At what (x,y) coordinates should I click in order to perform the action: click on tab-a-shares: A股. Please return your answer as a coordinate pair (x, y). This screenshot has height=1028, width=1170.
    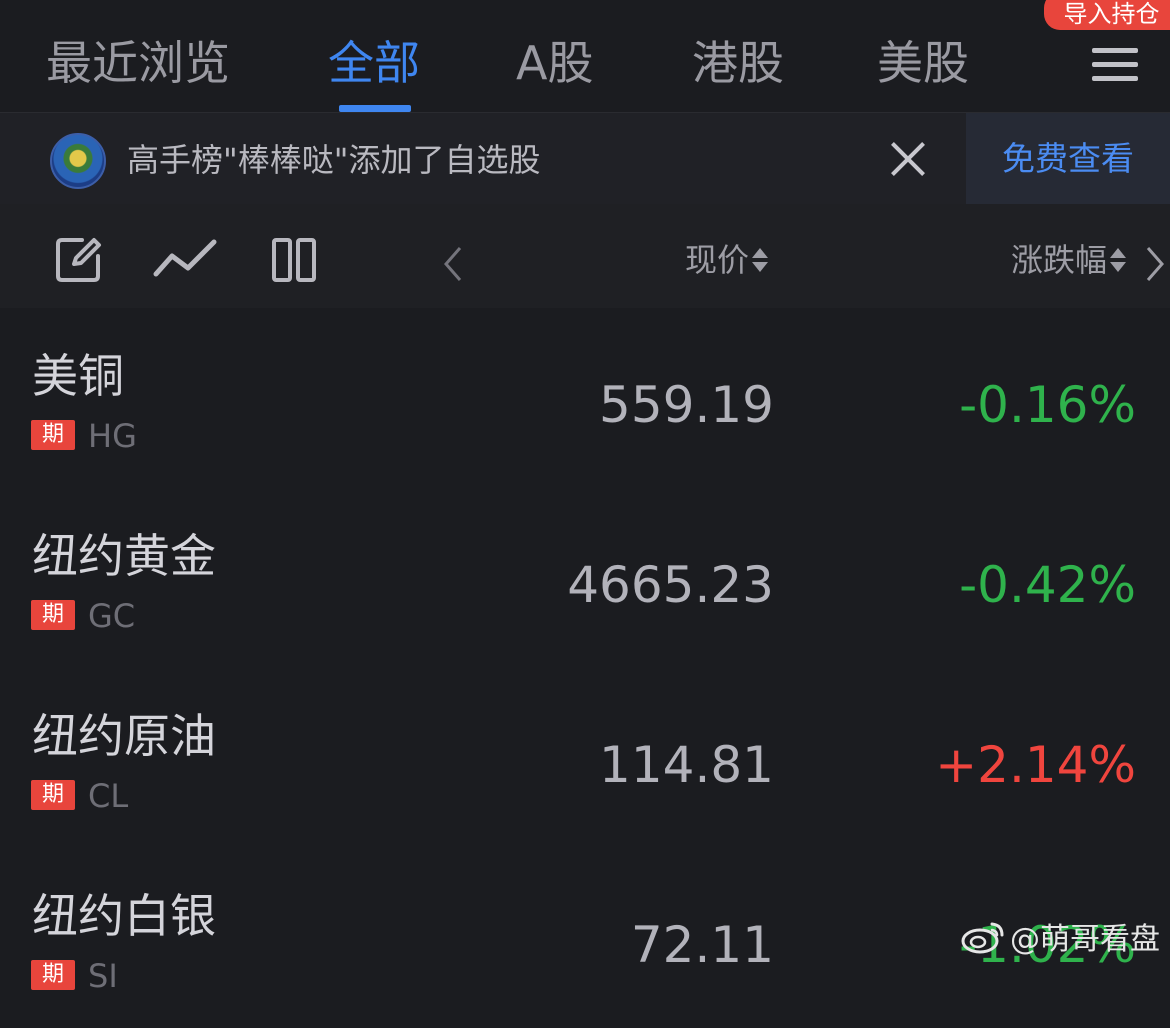
    Looking at the image, I should click on (554, 63).